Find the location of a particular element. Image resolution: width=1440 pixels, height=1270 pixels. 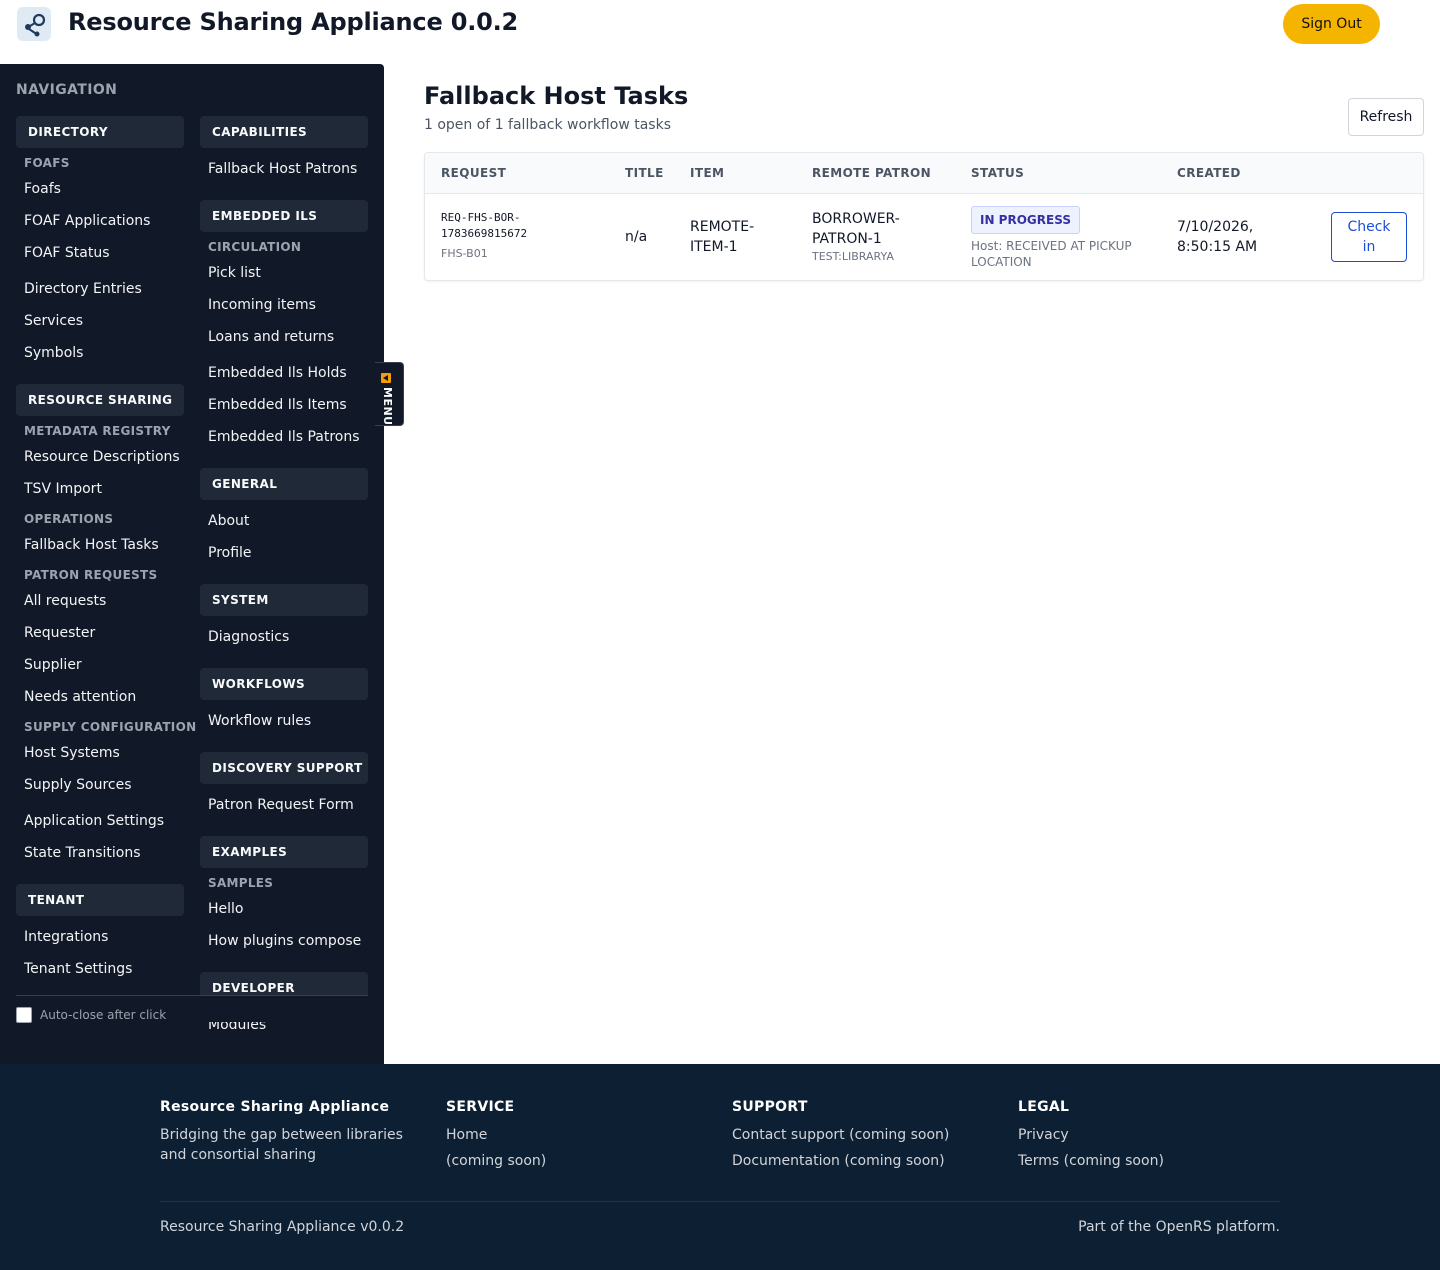

section-discovery-support: DISCOVERY SUPPORT is located at coordinates (284, 768).